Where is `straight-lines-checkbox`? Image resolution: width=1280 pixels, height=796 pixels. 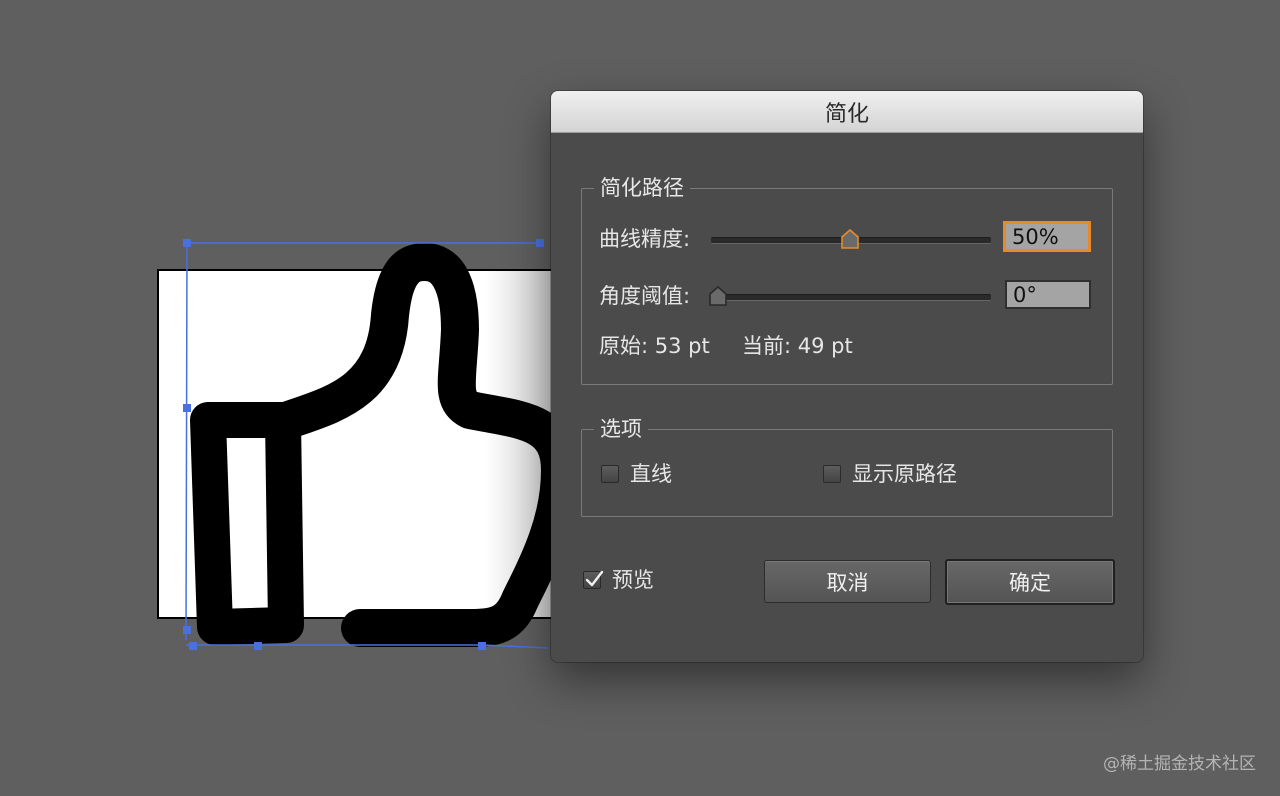
straight-lines-checkbox is located at coordinates (610, 474).